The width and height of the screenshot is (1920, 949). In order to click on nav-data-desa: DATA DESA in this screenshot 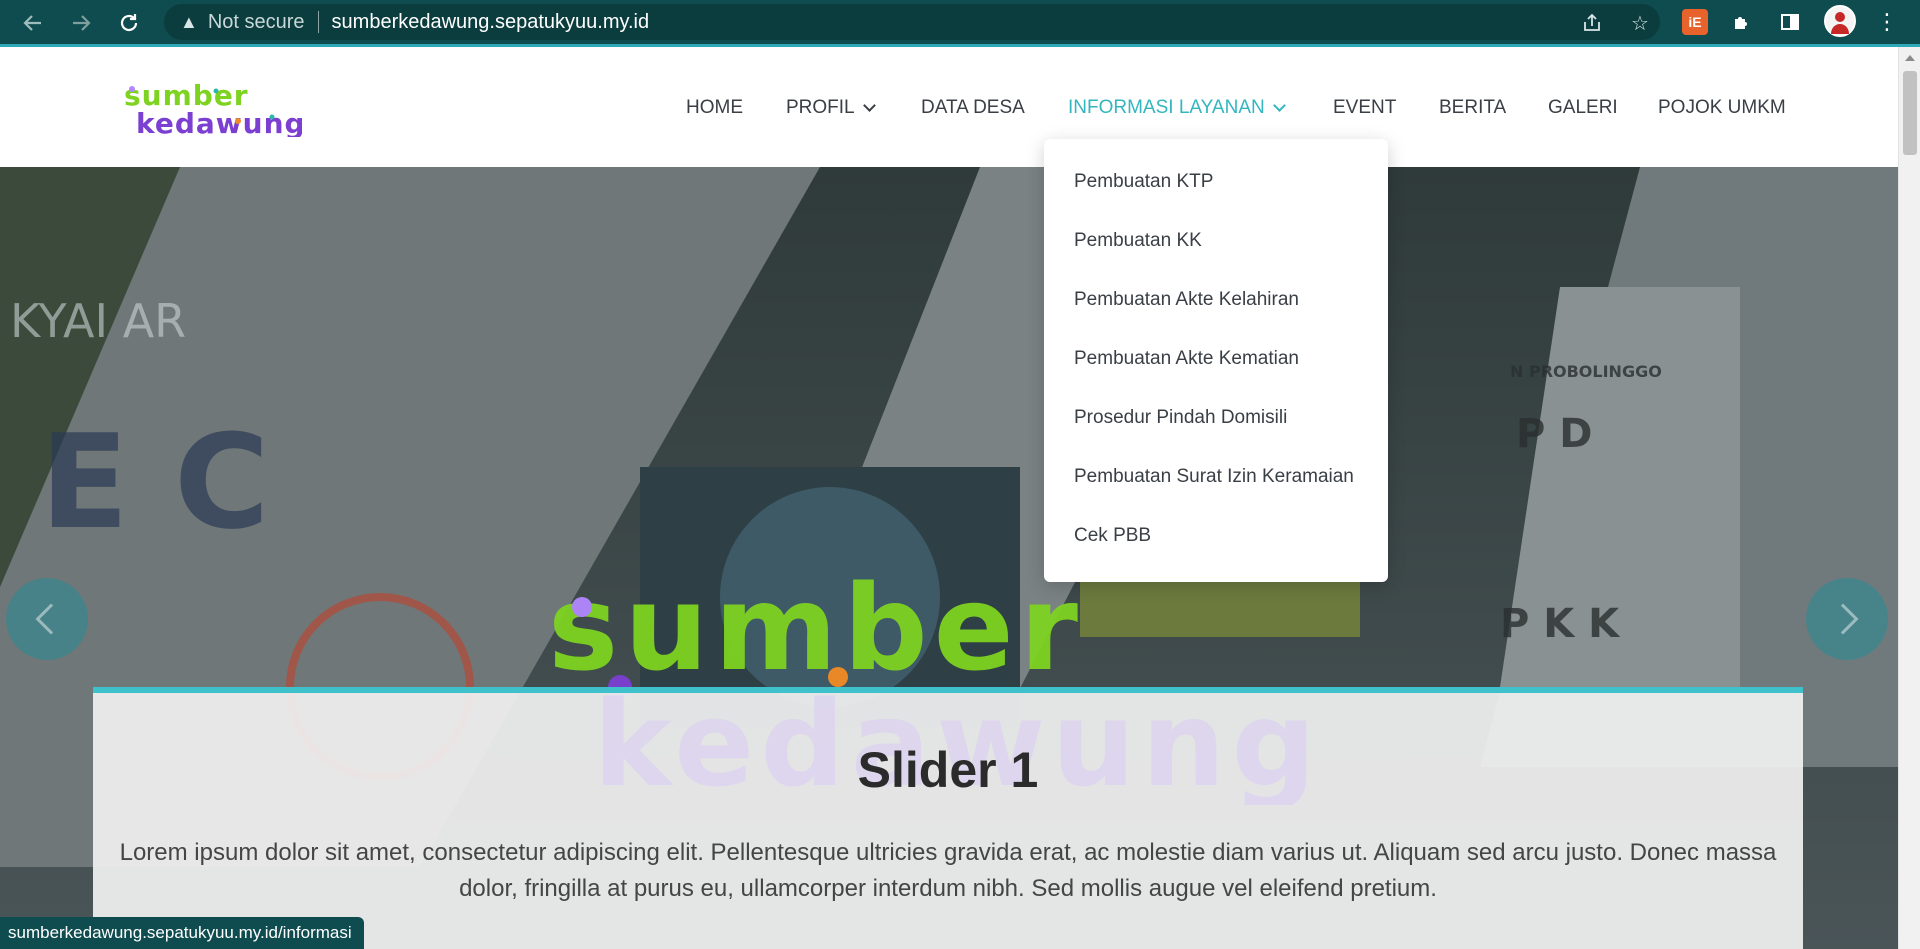, I will do `click(973, 108)`.